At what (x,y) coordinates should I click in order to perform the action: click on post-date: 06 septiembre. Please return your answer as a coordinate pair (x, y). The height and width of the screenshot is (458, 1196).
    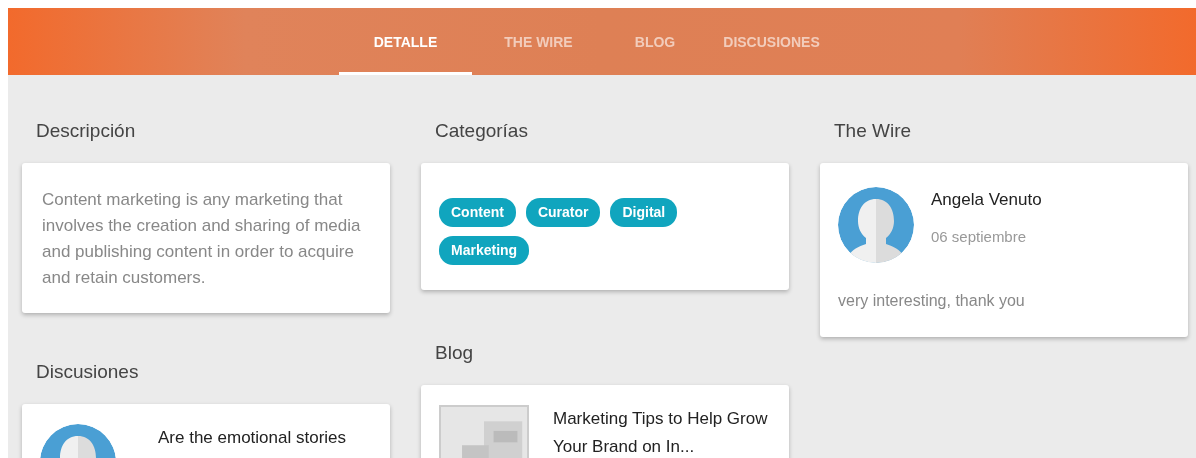
    Looking at the image, I should click on (979, 237).